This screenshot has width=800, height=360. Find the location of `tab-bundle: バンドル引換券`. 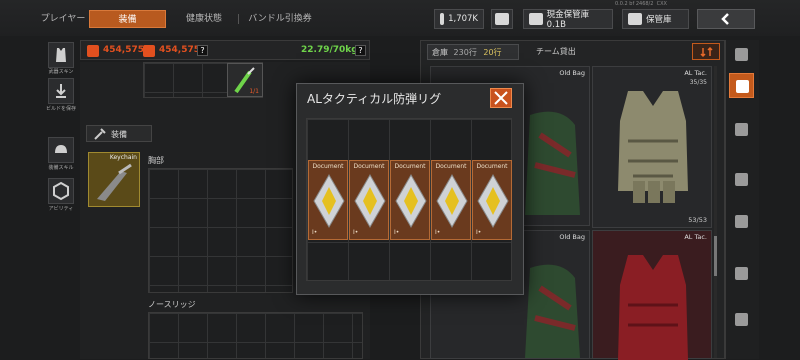

tab-bundle: バンドル引換券 is located at coordinates (280, 19).